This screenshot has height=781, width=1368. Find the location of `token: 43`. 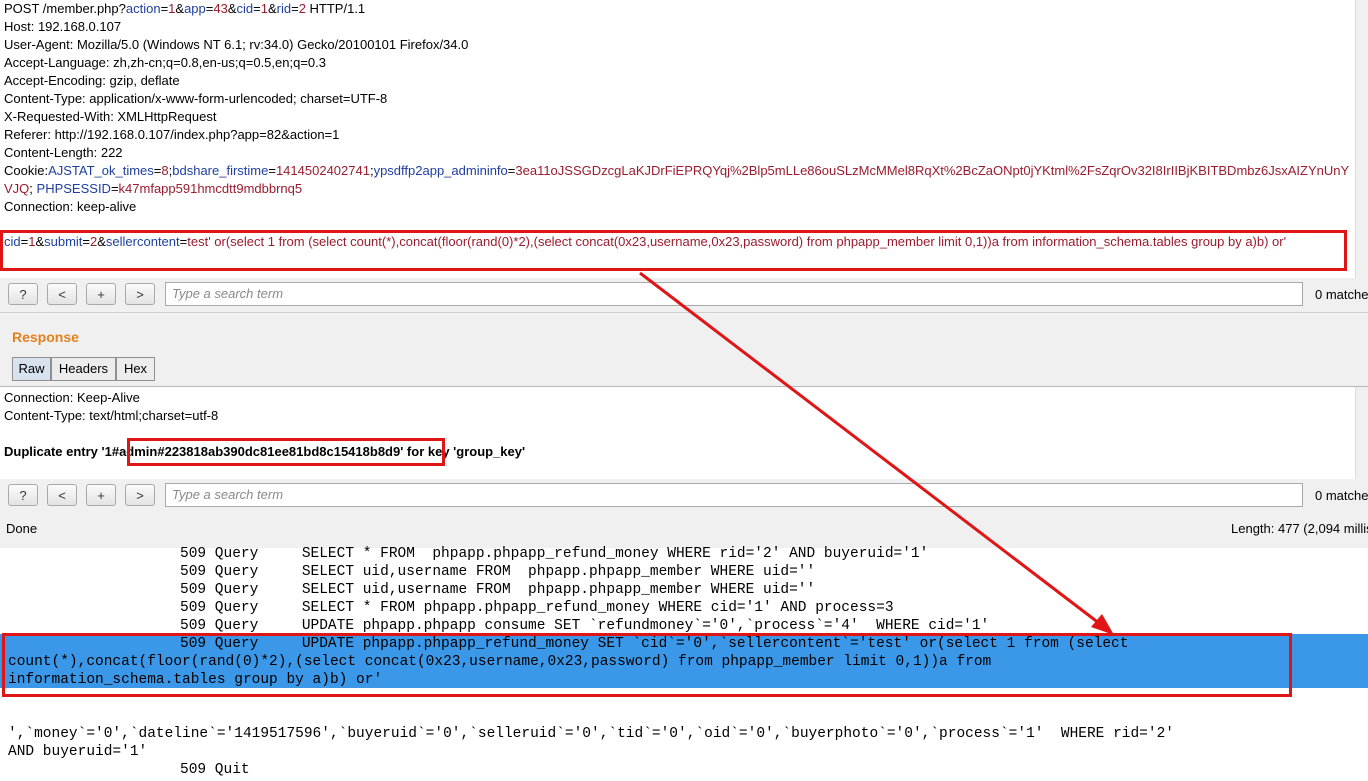

token: 43 is located at coordinates (220, 8).